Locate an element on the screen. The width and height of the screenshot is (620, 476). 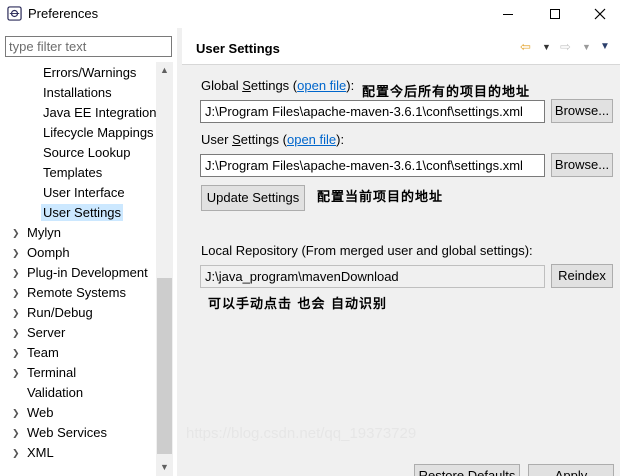
watermark-text: https://blog.csdn.net/qq_19373729 is located at coordinates (301, 433).